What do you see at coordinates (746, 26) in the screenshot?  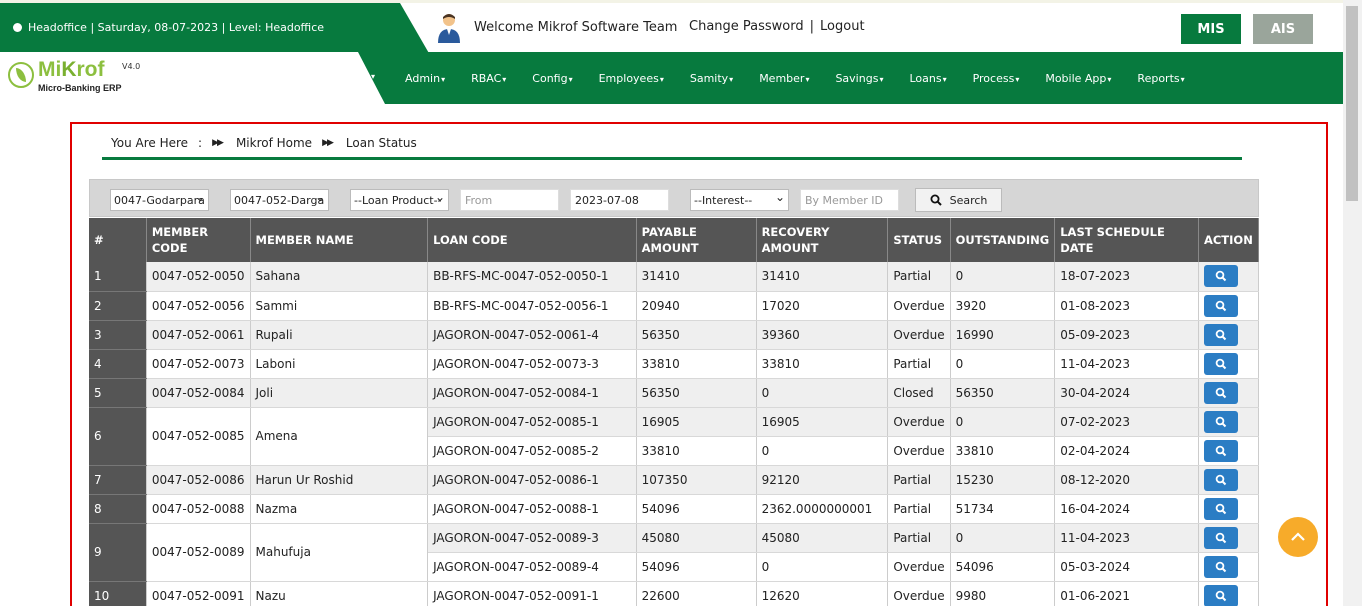 I see `change-password-link: Change Password` at bounding box center [746, 26].